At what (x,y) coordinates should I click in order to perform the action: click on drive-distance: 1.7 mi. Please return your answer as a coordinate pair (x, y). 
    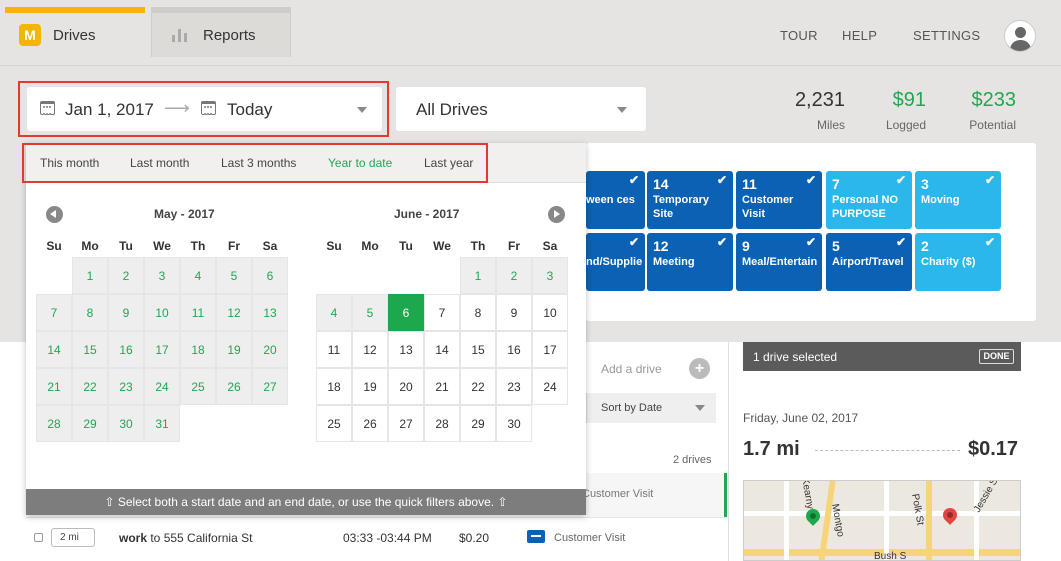
    Looking at the image, I should click on (771, 449).